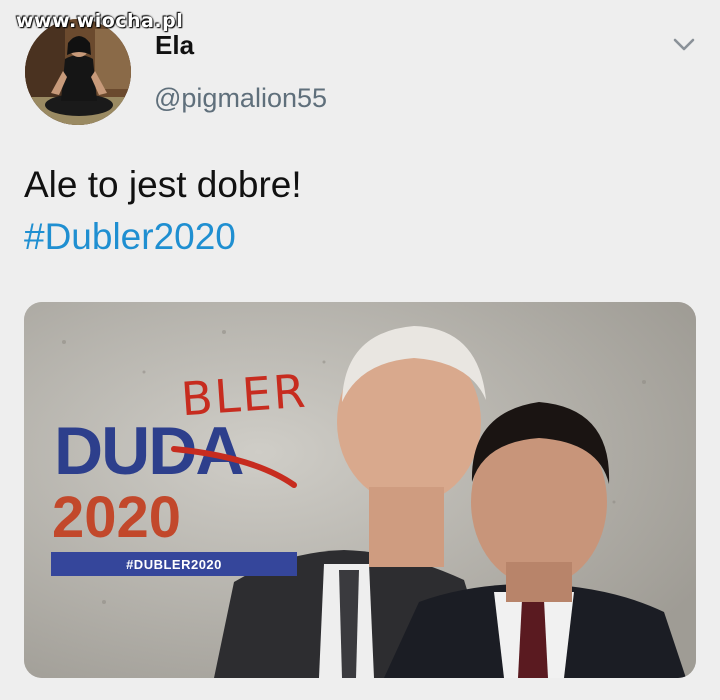 This screenshot has height=700, width=720. Describe the element at coordinates (163, 184) in the screenshot. I see `tweet-text: Ale to jest dobre!` at that location.